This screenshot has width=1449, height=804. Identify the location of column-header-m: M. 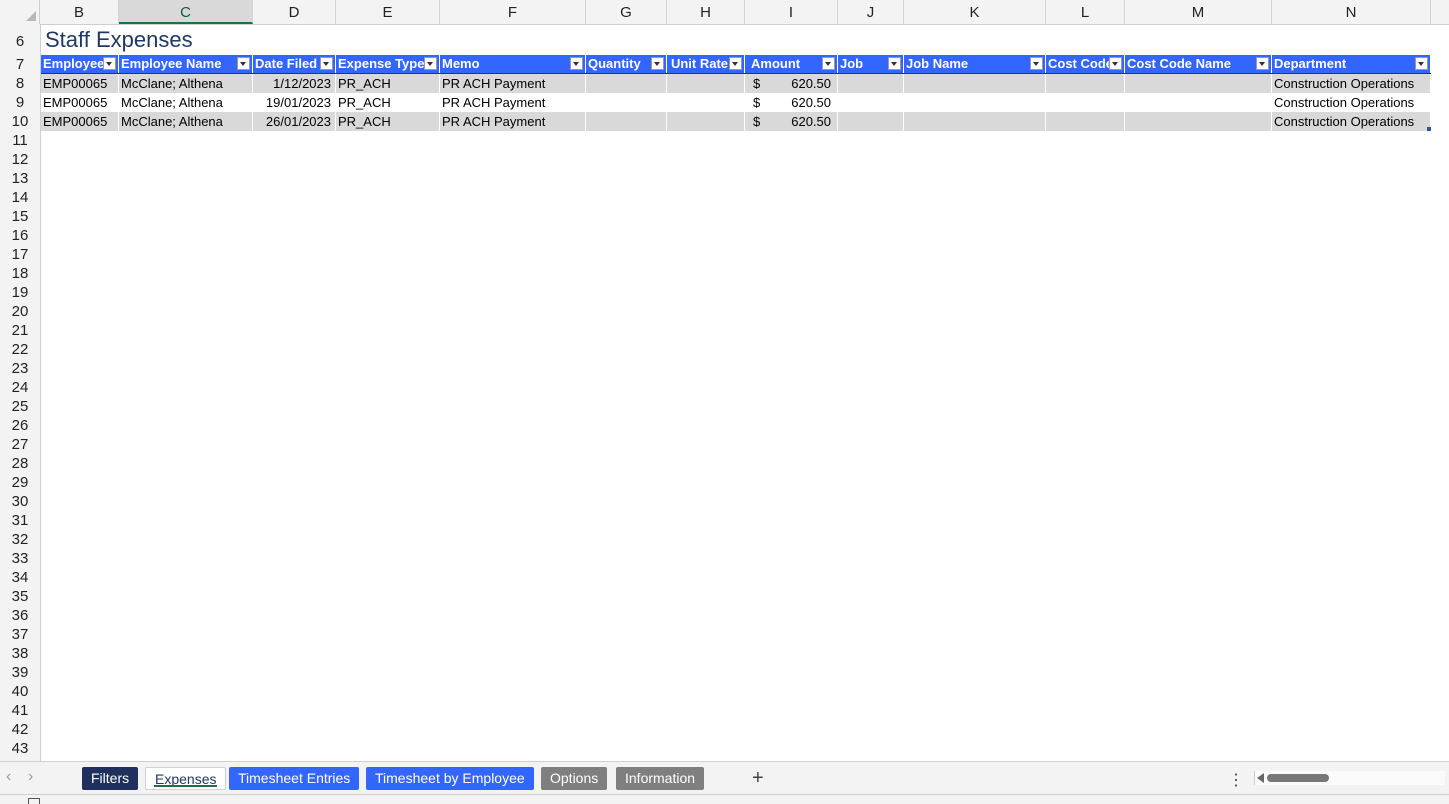
(1198, 12).